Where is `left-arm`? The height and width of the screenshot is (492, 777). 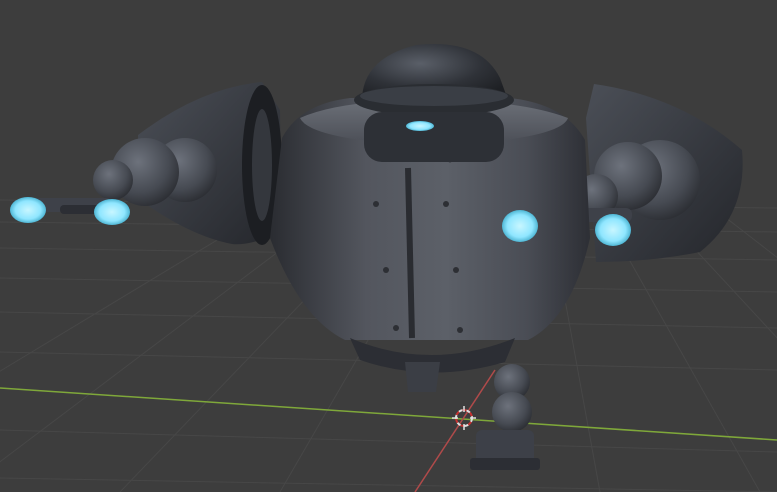 left-arm is located at coordinates (156, 163).